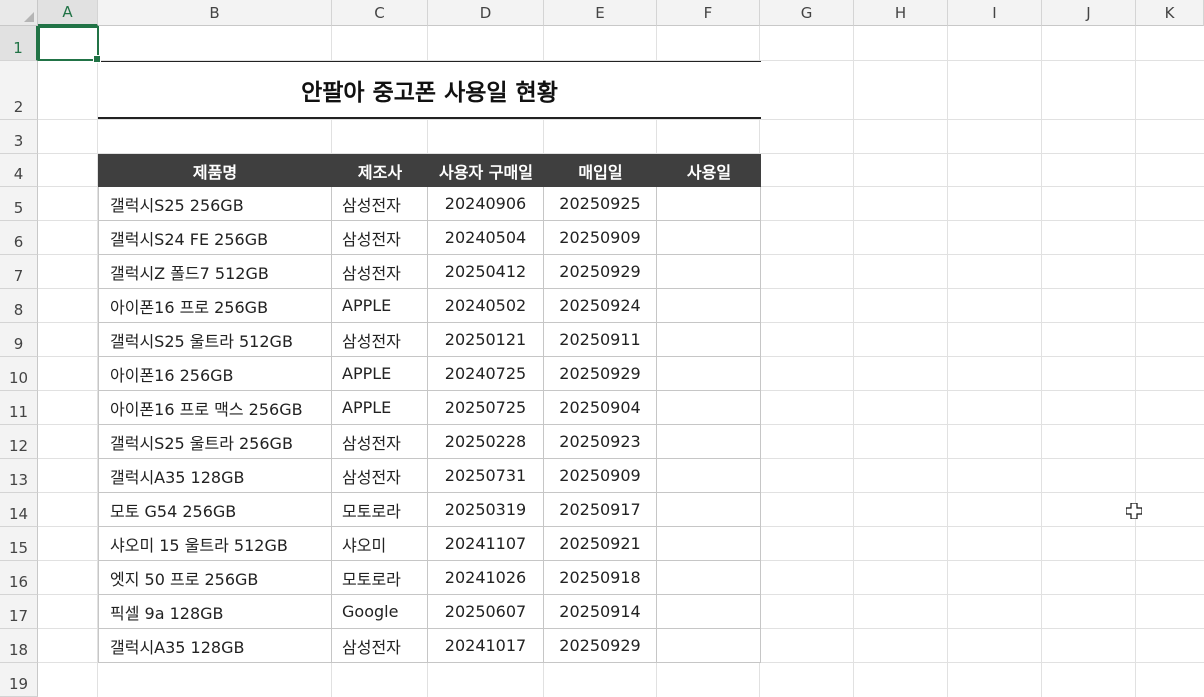  What do you see at coordinates (380, 13) in the screenshot?
I see `column-header-c: C` at bounding box center [380, 13].